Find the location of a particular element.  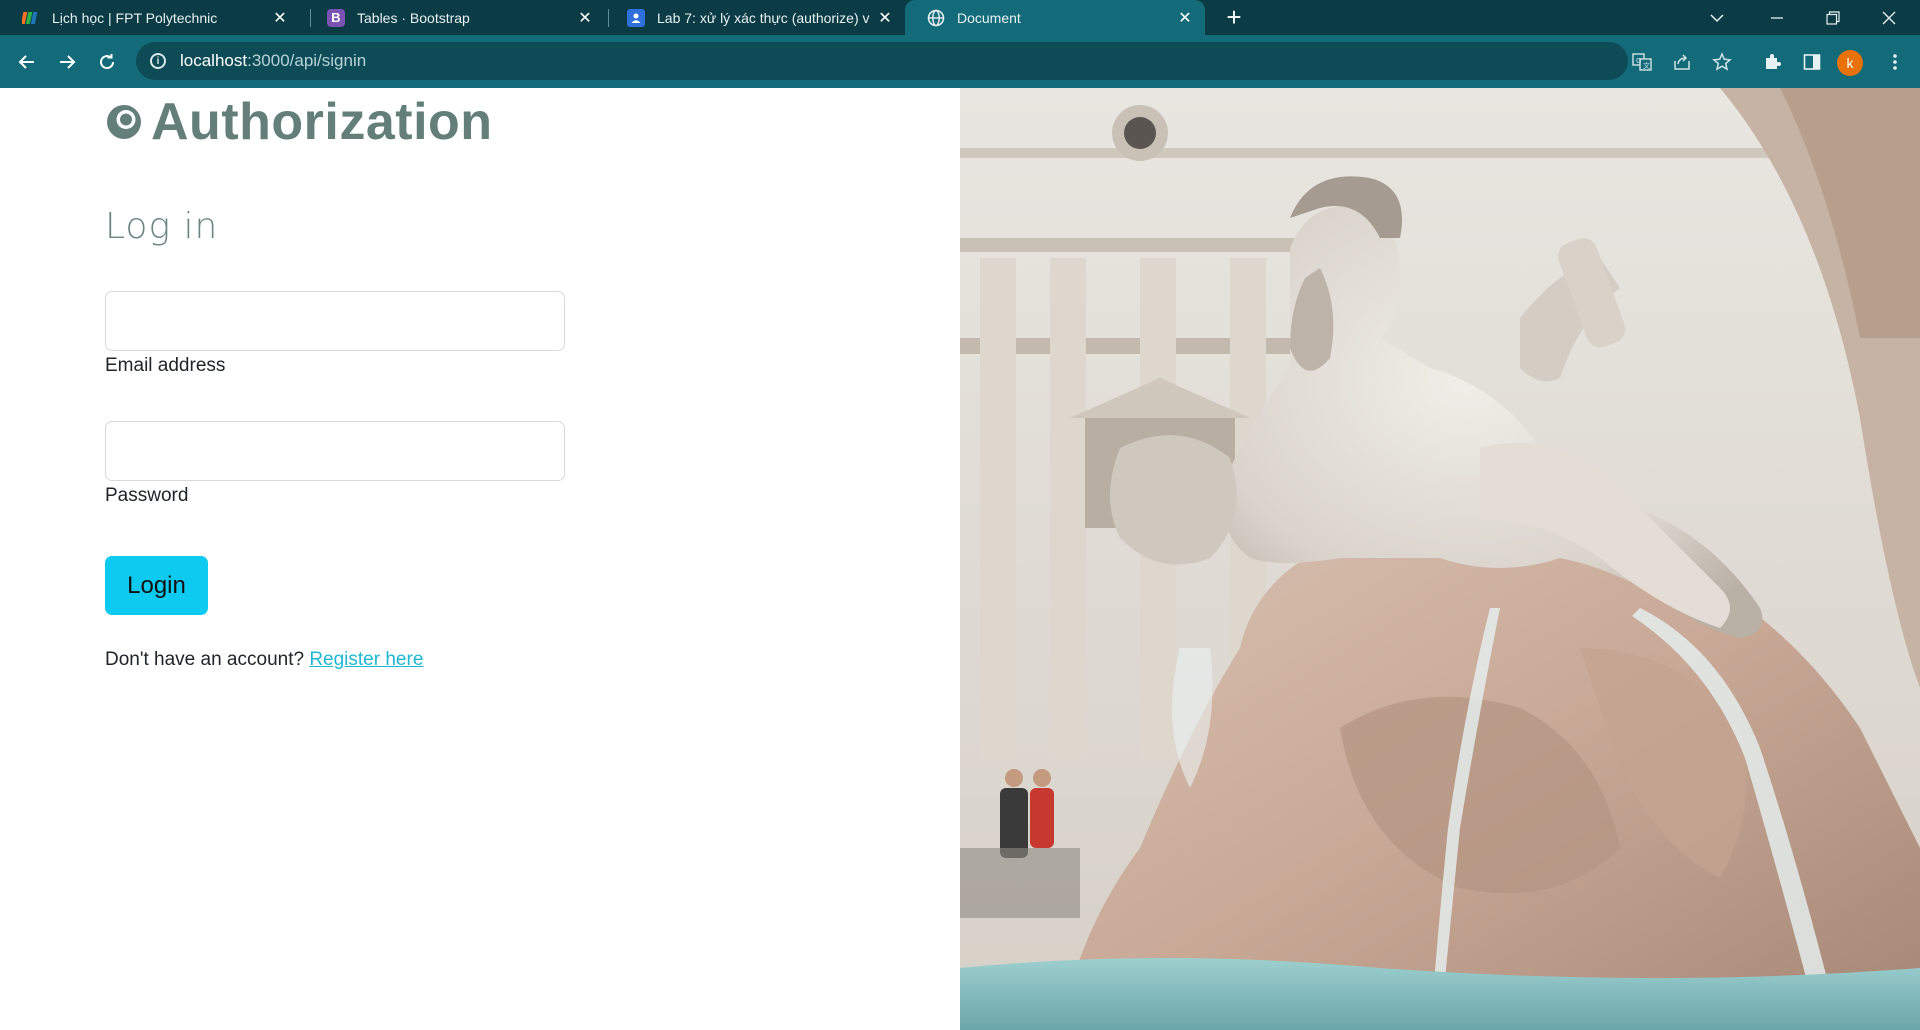

register-prompt: Don't have an account? Register here is located at coordinates (264, 660).